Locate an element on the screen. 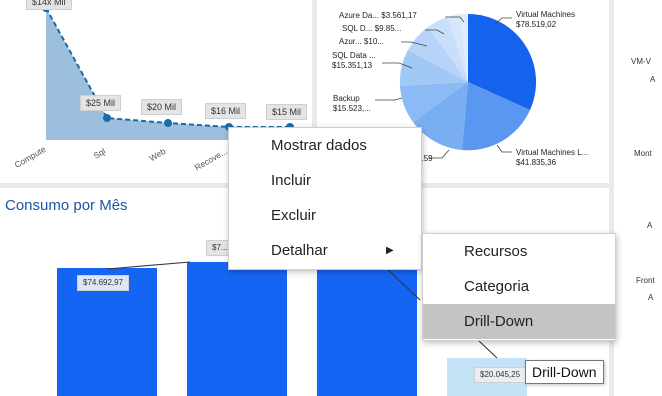  pie-label-virtual-machines-l: Virtual Machines L... $41.835,36 is located at coordinates (552, 157).